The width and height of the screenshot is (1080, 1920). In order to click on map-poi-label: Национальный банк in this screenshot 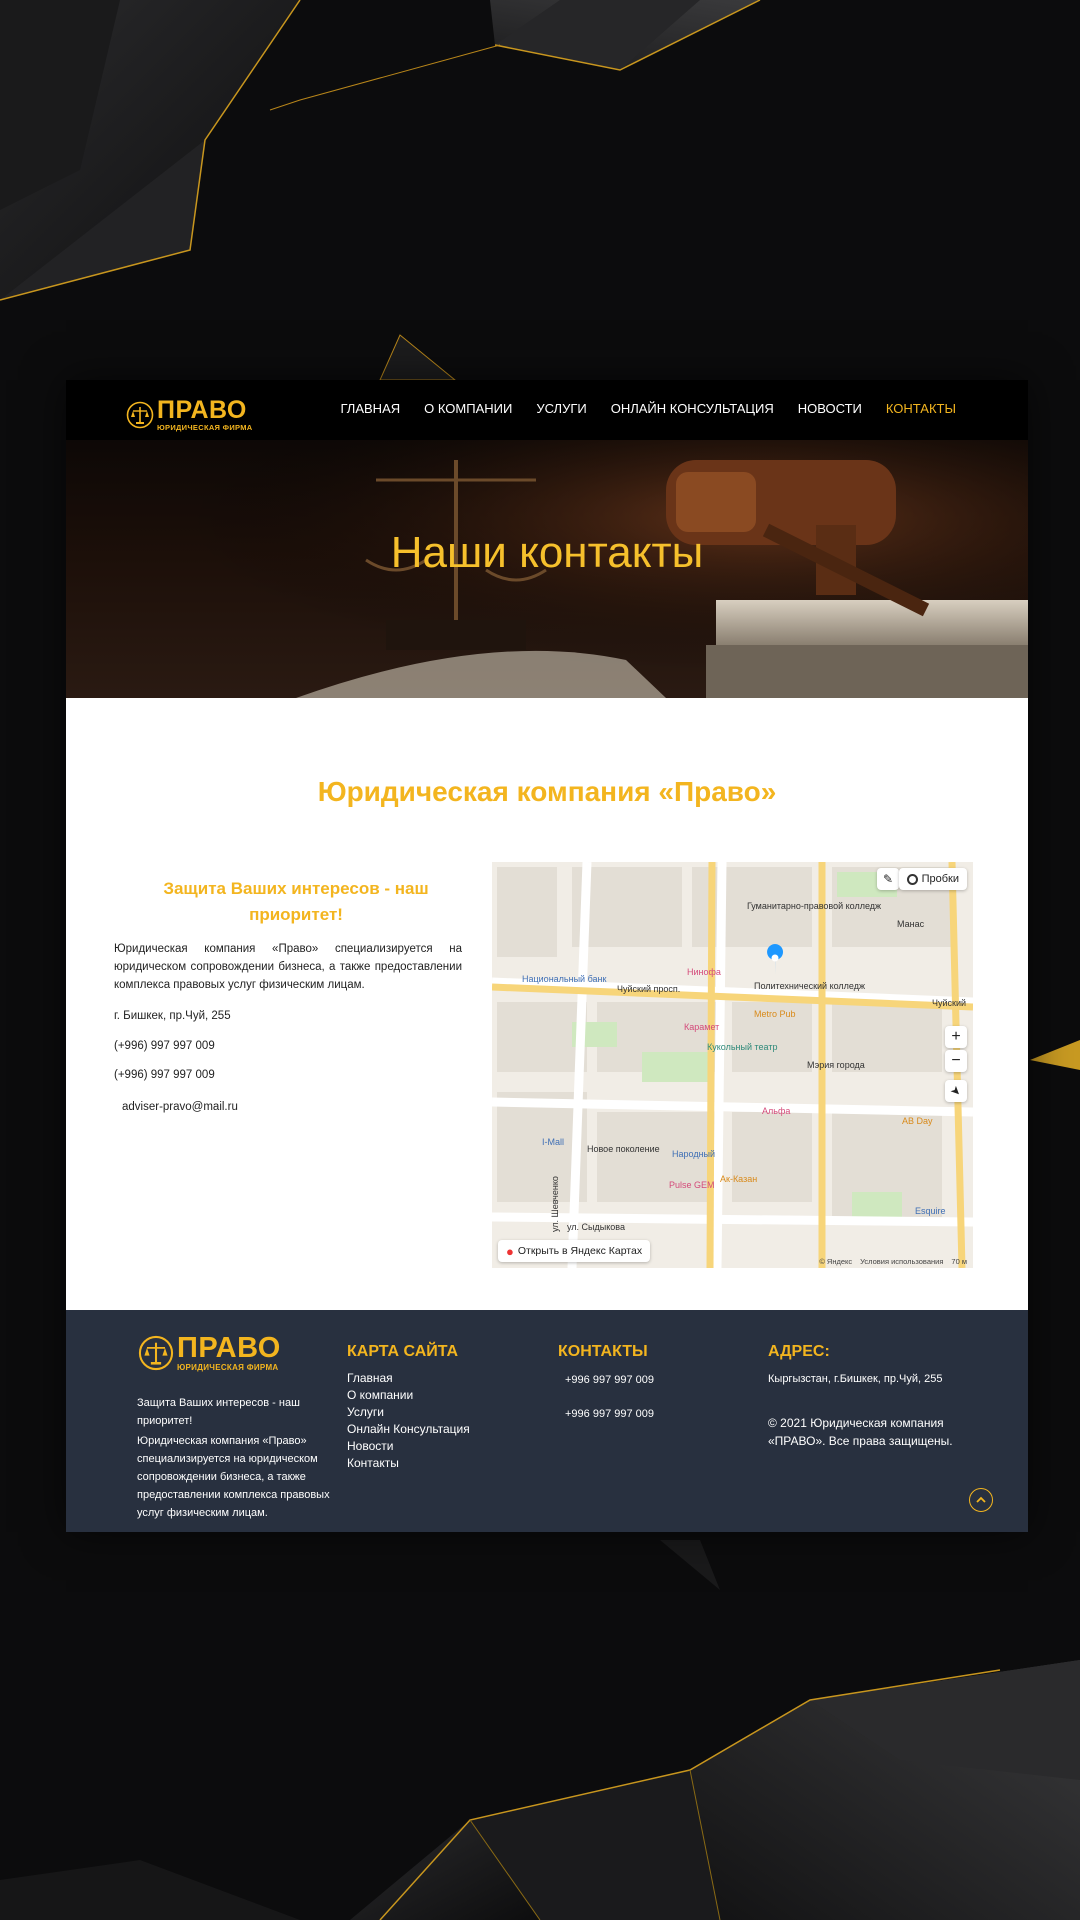, I will do `click(564, 979)`.